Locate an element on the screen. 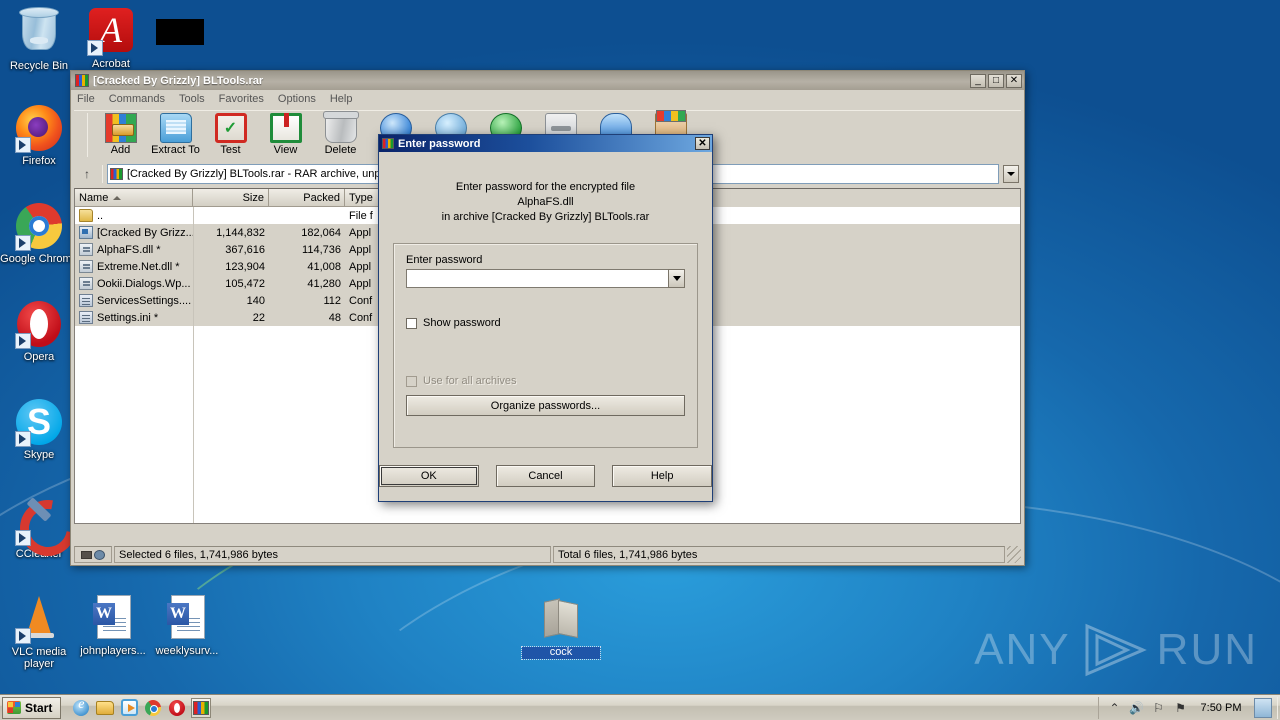 The image size is (1280, 720). dialog-button-row: OK Cancel Help is located at coordinates (546, 476).